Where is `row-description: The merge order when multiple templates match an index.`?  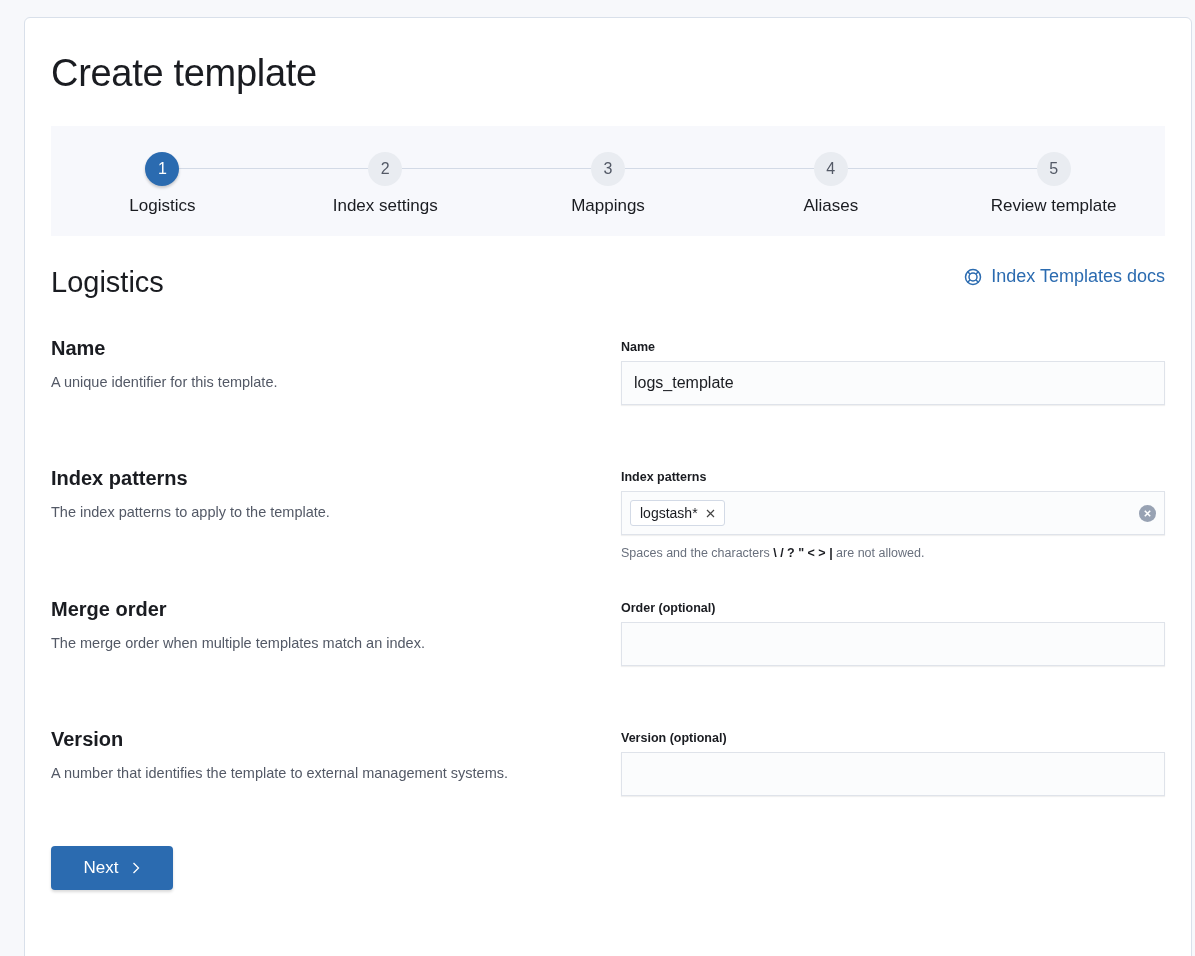
row-description: The merge order when multiple templates match an index. is located at coordinates (238, 643).